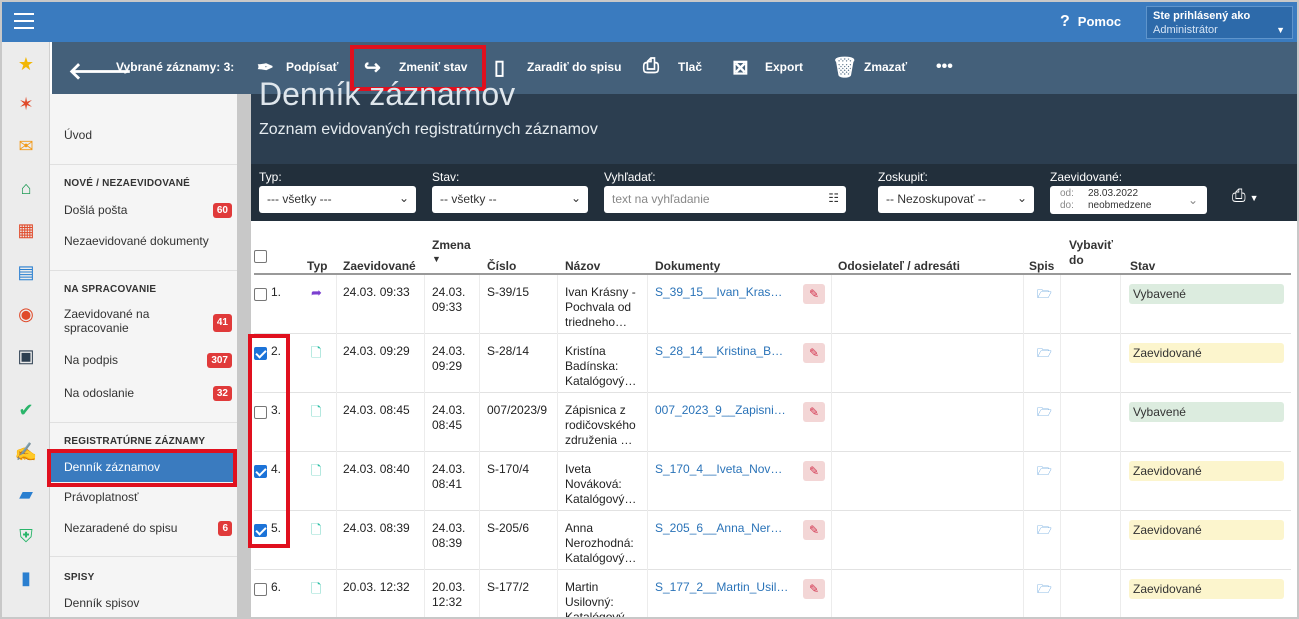 The width and height of the screenshot is (1299, 619). I want to click on print-dropdown: ⎙ ▼, so click(1245, 196).